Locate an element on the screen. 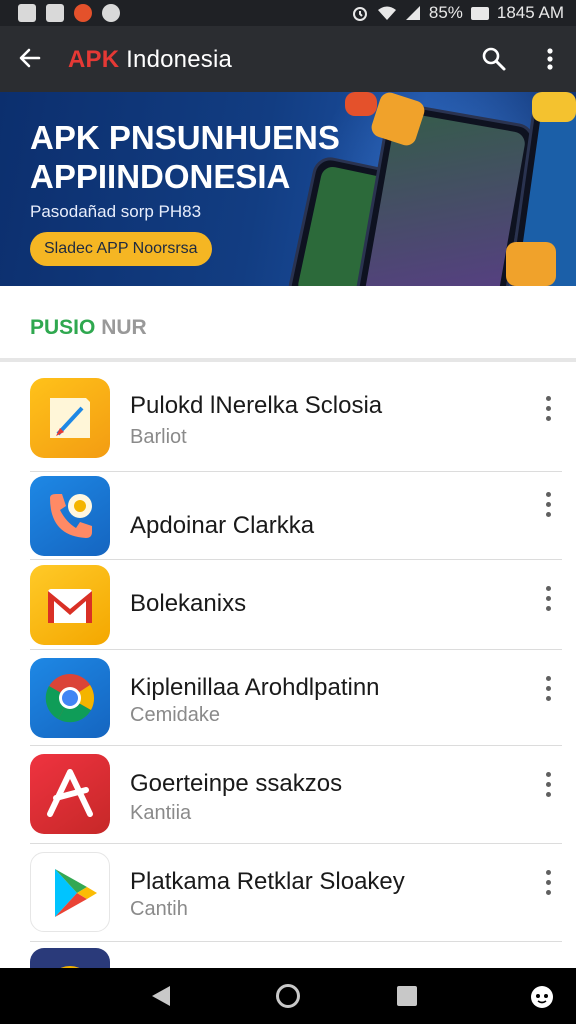  overflow-menu-button is located at coordinates (550, 59).